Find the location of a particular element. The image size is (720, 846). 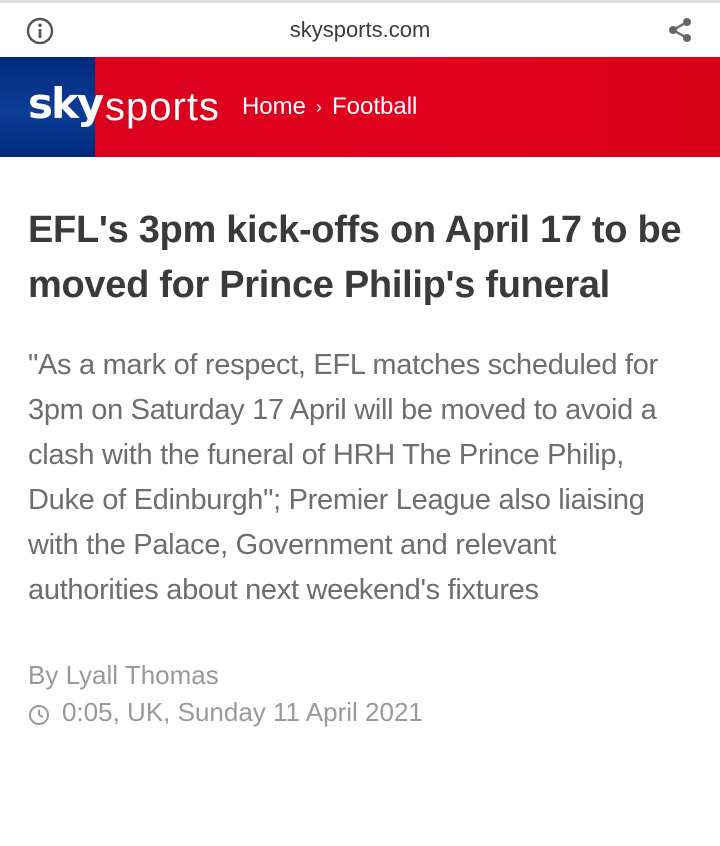

article-timestamp-row: 0:05, UK, Sunday 11 April 2021 is located at coordinates (360, 712).